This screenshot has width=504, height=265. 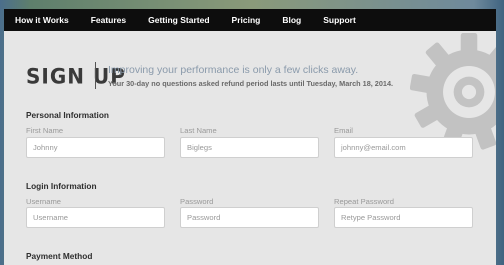 I want to click on repeat-password-placeholder: Retype Password, so click(x=371, y=217).